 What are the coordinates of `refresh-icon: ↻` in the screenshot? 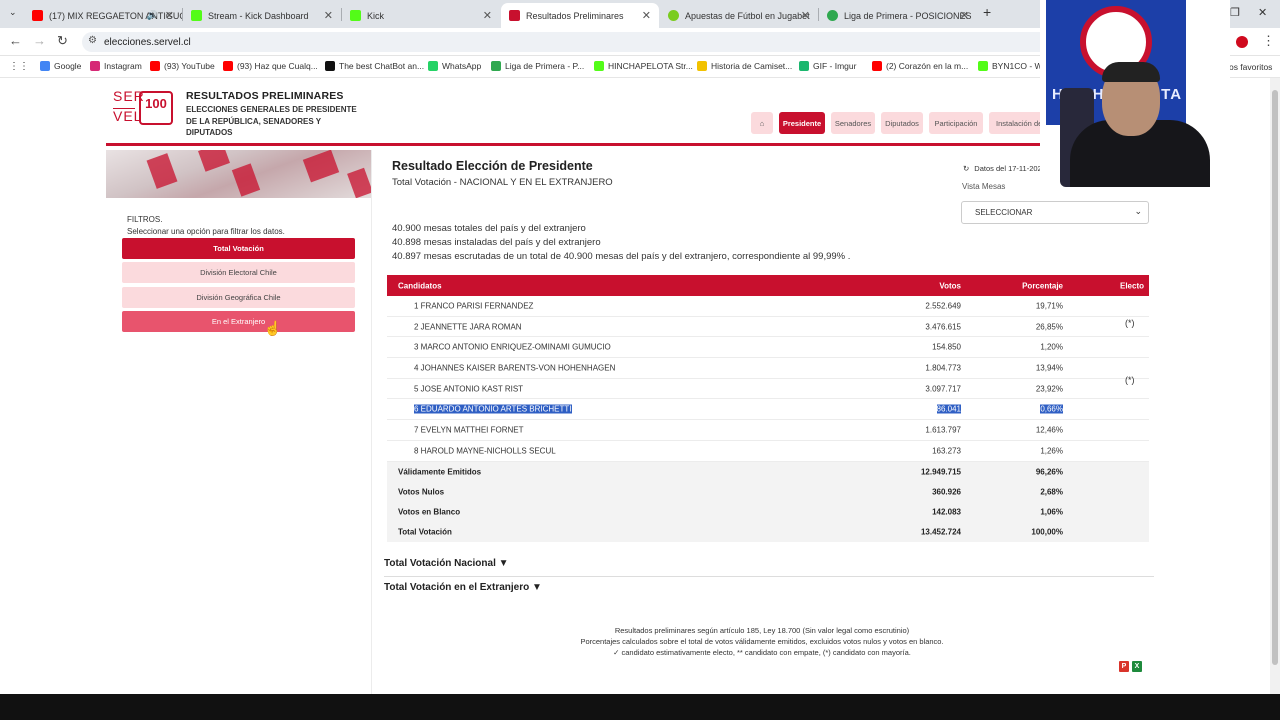 It's located at (966, 168).